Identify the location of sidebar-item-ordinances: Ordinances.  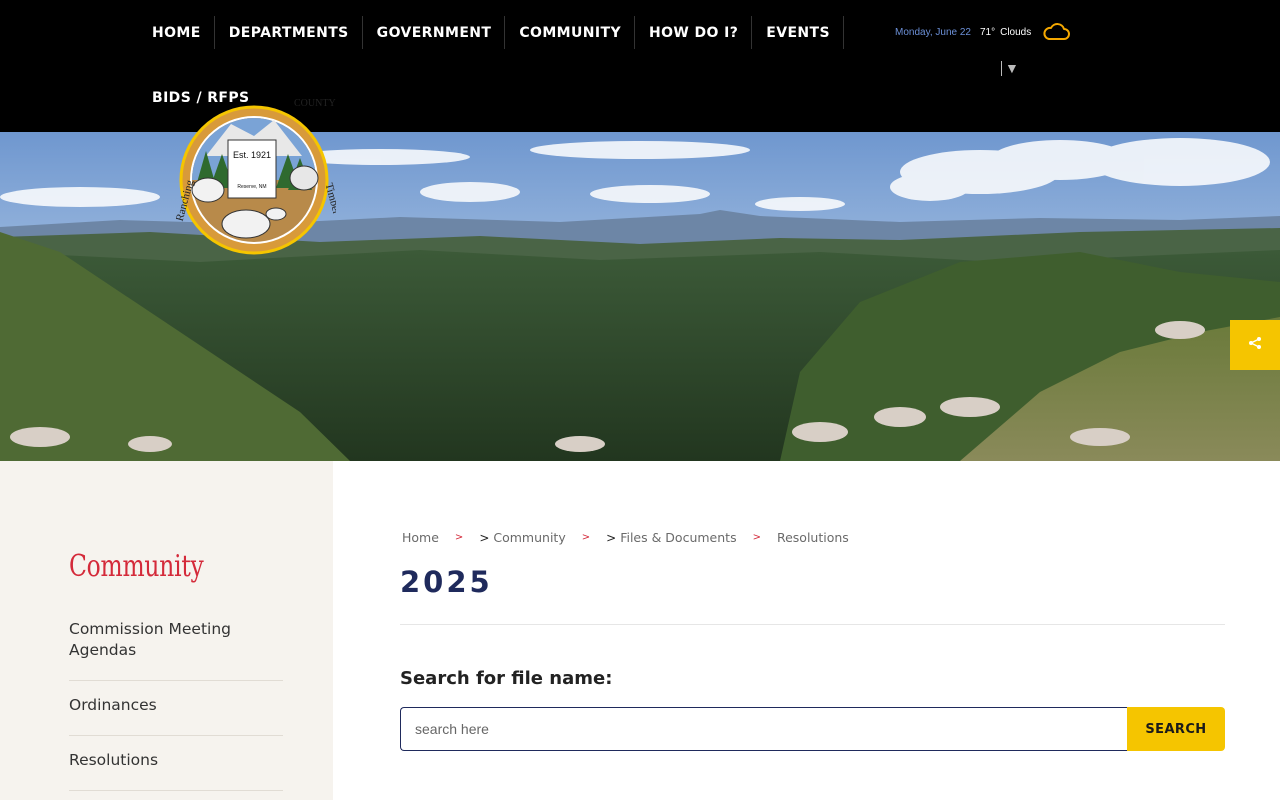
(176, 708).